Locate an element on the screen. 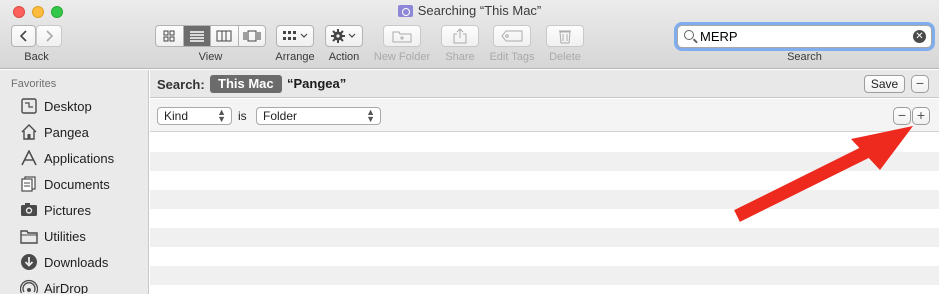 The height and width of the screenshot is (294, 939). clear-search-icon: ✕ is located at coordinates (919, 36).